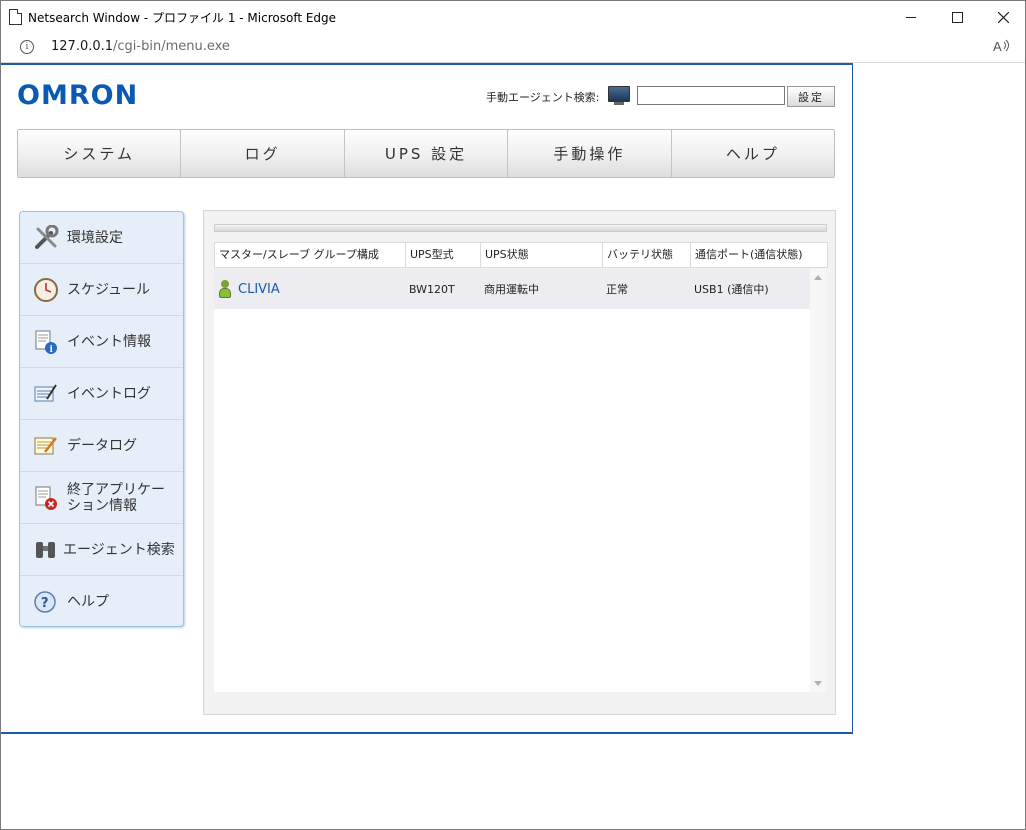 The width and height of the screenshot is (1026, 830). I want to click on battery-status-cell: 正常, so click(617, 289).